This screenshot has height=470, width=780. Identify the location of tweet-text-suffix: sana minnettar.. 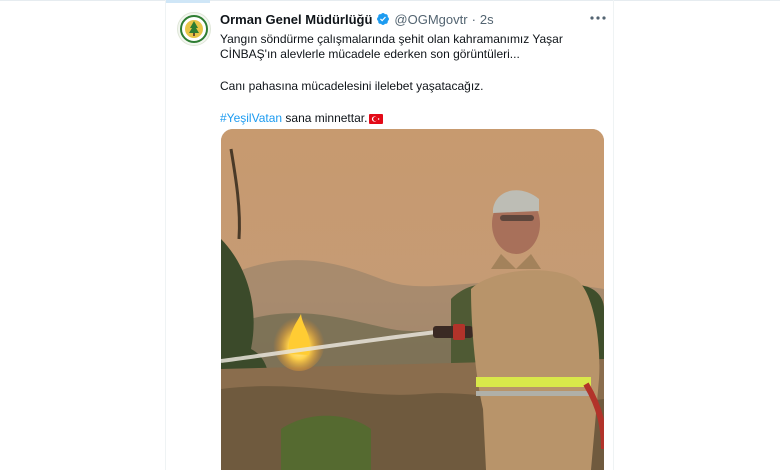
(325, 118).